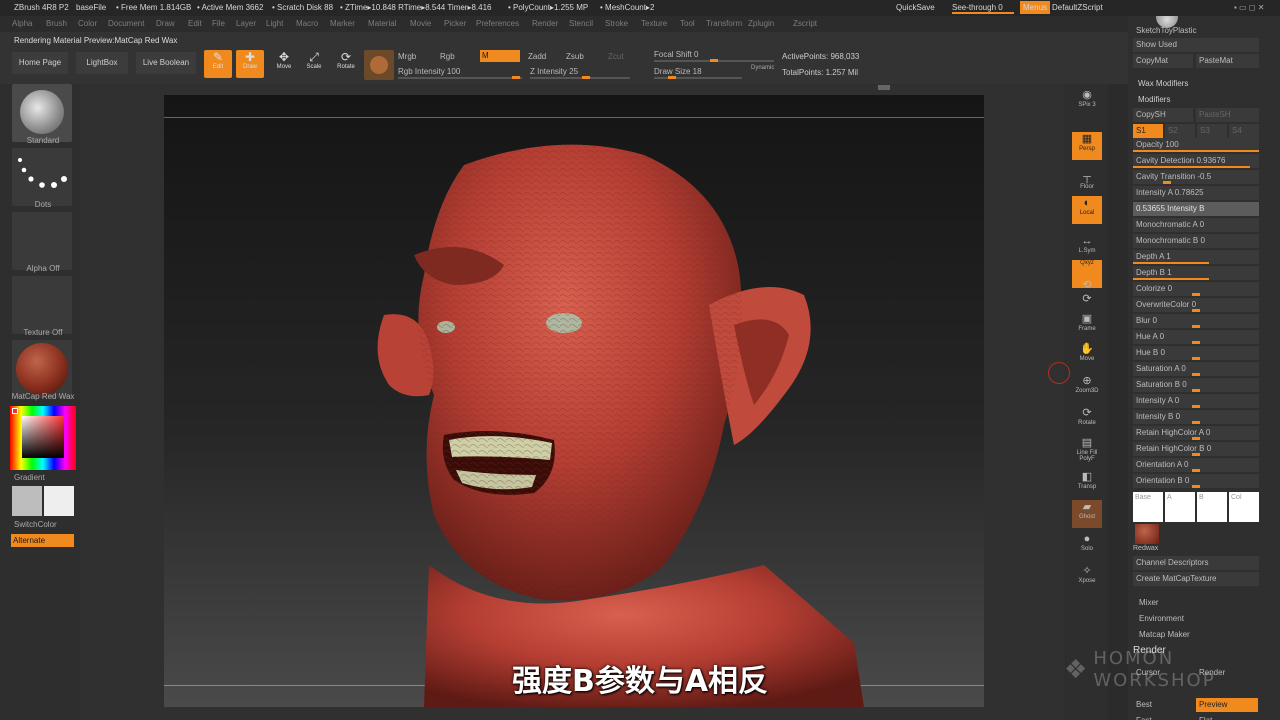  I want to click on alpha-thumbnail, so click(42, 241).